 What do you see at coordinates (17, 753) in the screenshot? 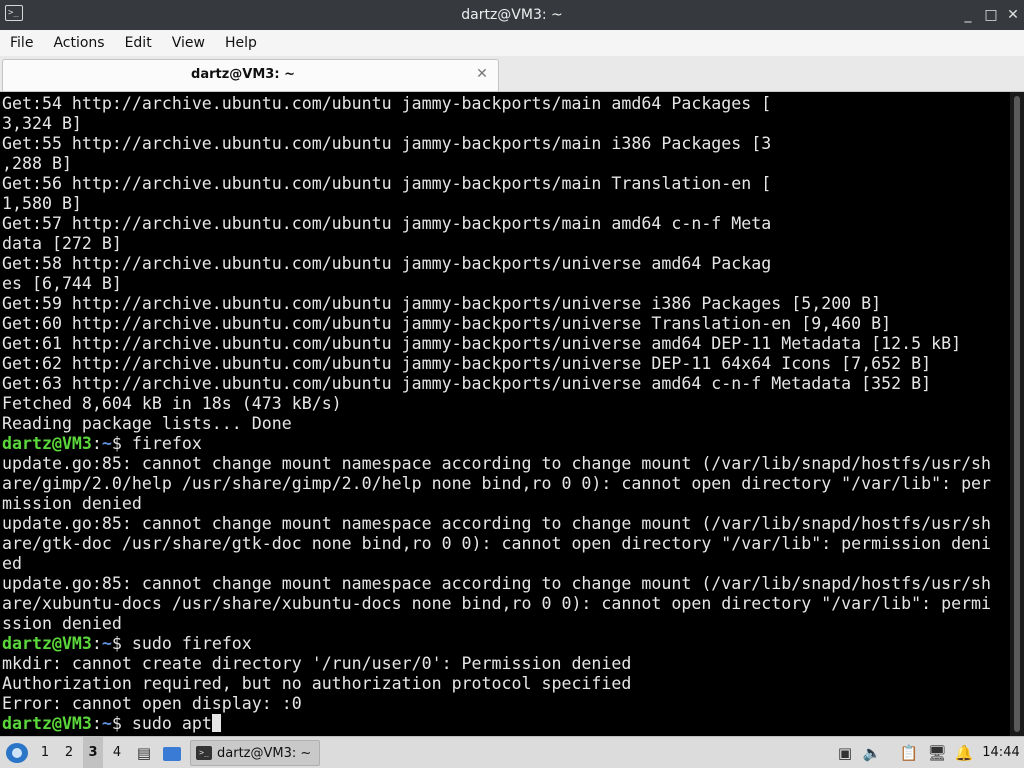
I see `whisker-menu-icon` at bounding box center [17, 753].